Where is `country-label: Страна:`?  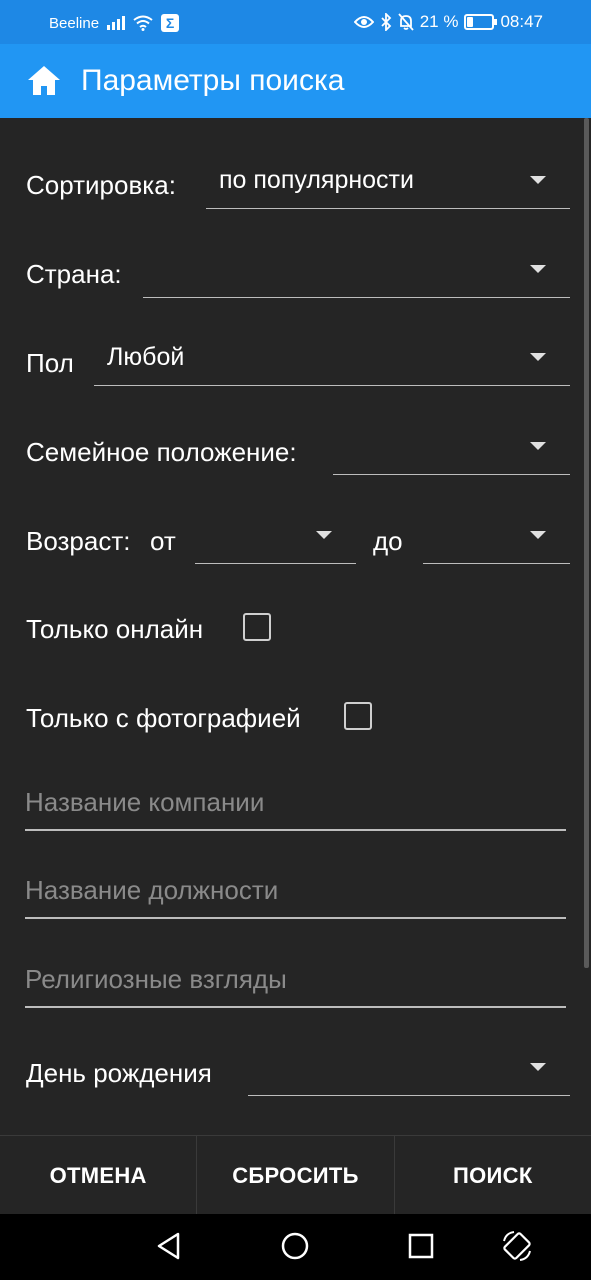
country-label: Страна: is located at coordinates (74, 274).